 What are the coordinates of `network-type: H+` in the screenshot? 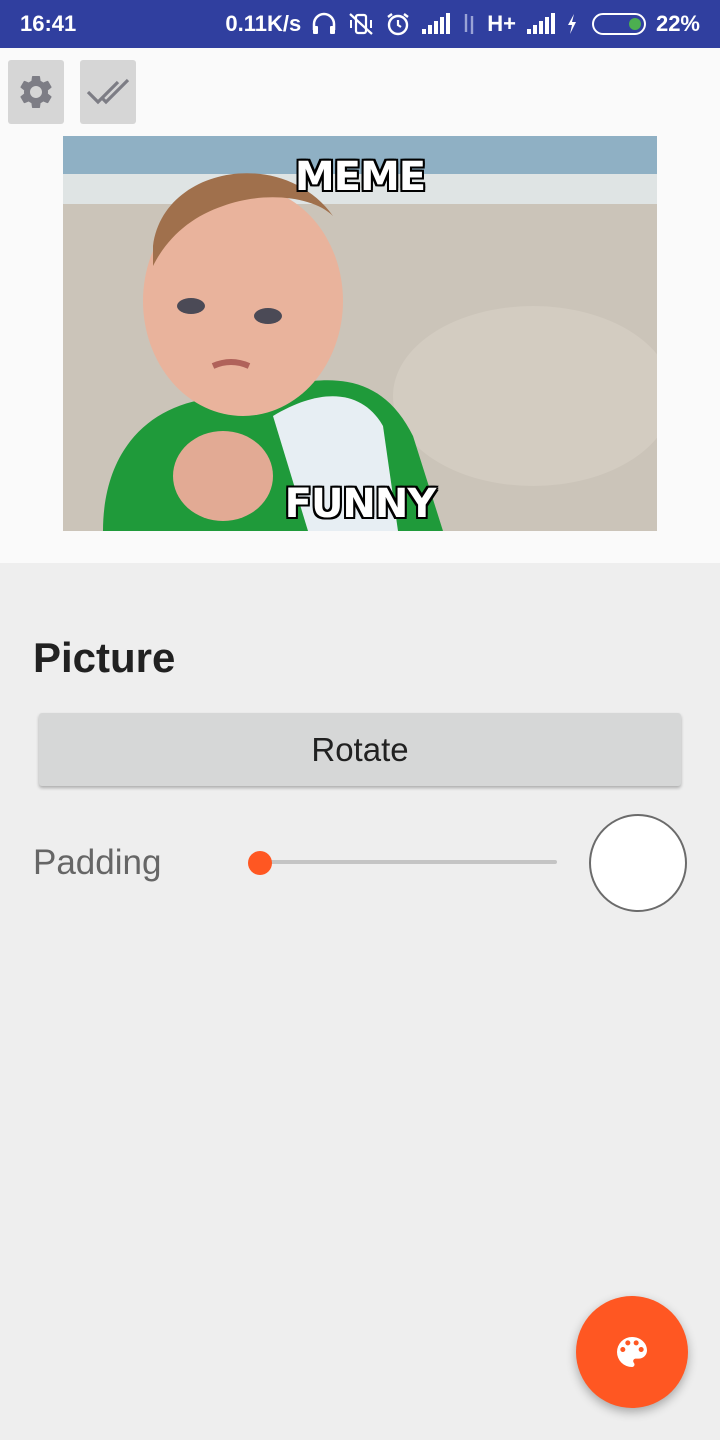 It's located at (501, 23).